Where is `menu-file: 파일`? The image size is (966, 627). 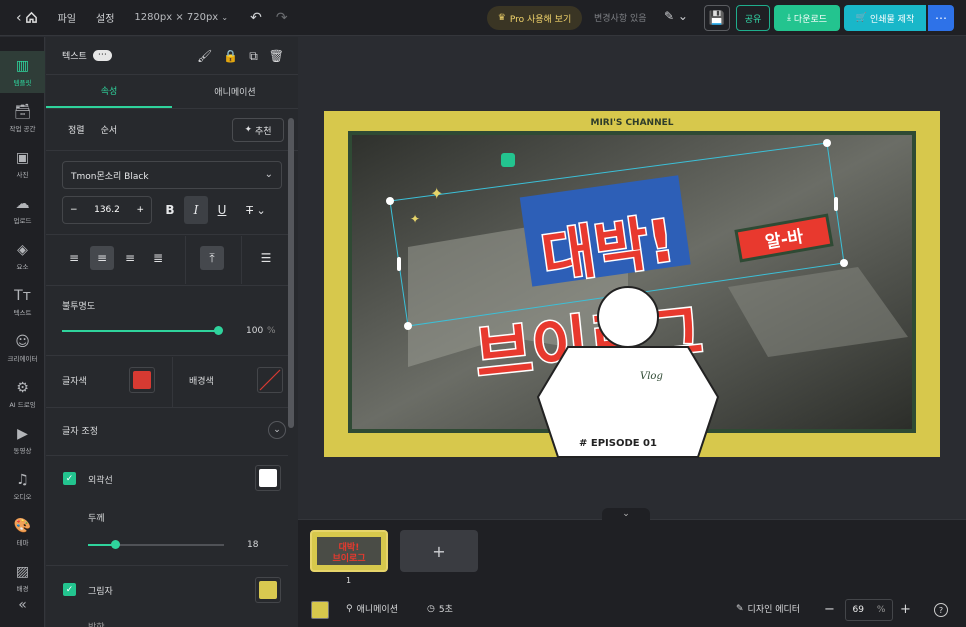 menu-file: 파일 is located at coordinates (67, 17).